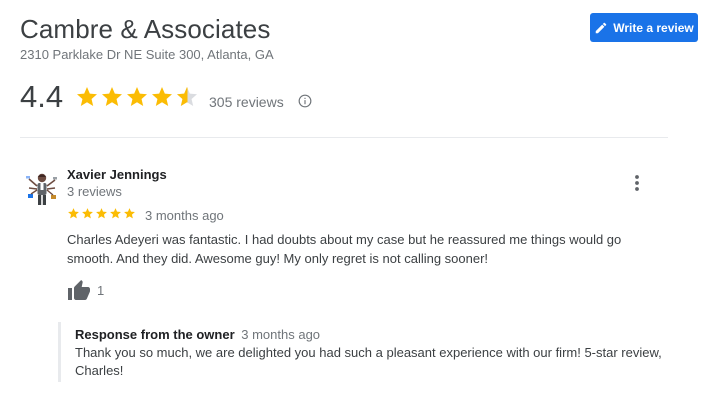 The image size is (710, 407). Describe the element at coordinates (246, 102) in the screenshot. I see `review-count: 305 reviews` at that location.